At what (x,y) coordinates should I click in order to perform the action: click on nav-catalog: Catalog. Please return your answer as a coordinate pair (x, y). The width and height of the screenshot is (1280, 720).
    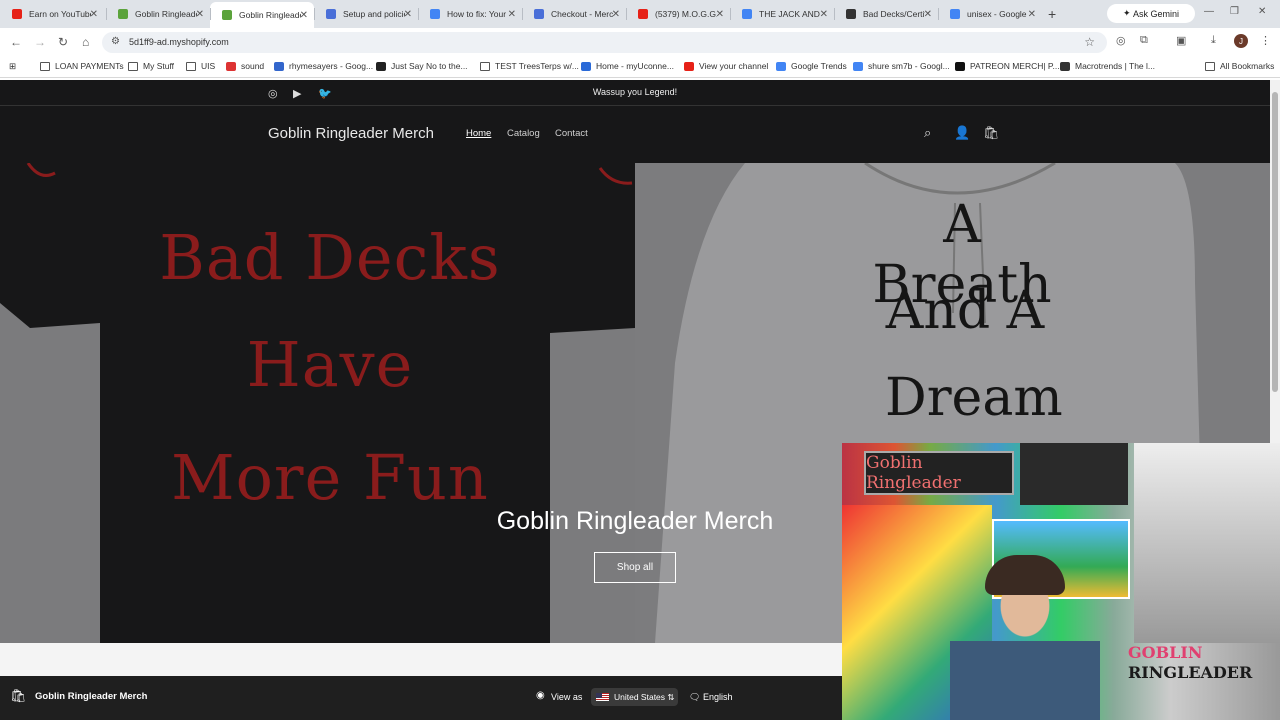
    Looking at the image, I should click on (523, 133).